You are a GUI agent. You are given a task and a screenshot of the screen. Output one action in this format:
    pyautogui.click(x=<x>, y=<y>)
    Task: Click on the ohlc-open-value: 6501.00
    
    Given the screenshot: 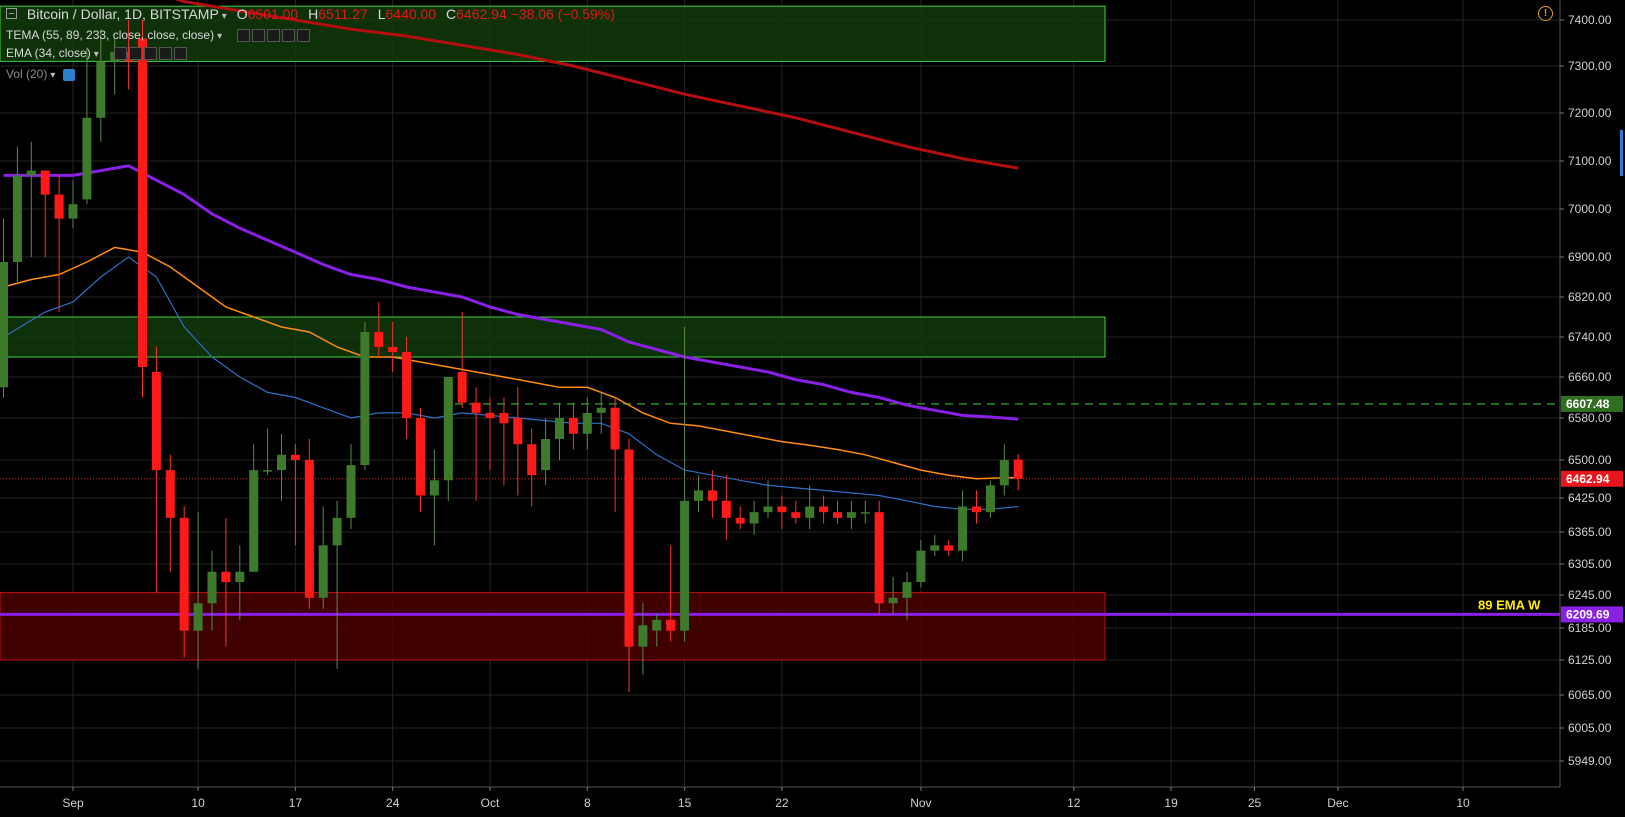 What is the action you would take?
    pyautogui.click(x=273, y=14)
    